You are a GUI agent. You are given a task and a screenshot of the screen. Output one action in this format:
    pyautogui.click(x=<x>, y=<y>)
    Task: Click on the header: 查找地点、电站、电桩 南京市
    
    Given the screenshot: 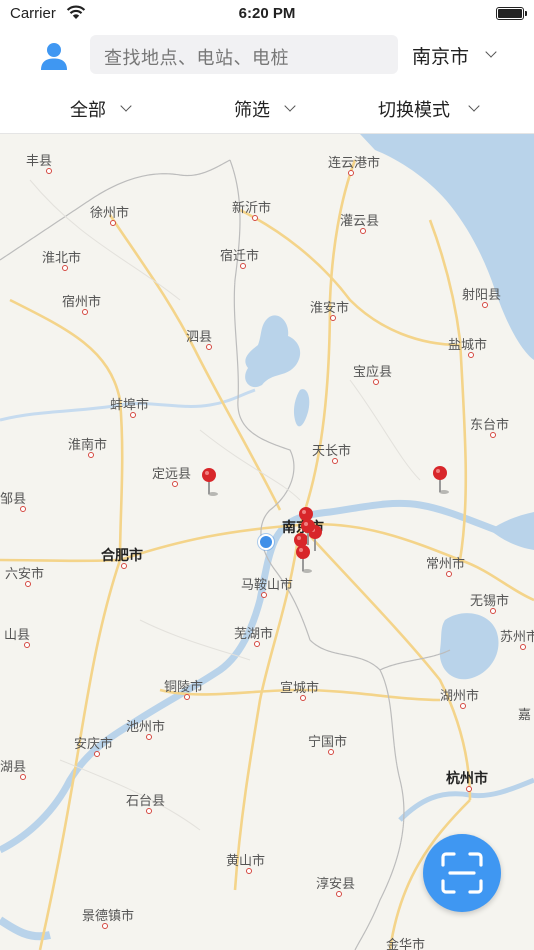 What is the action you would take?
    pyautogui.click(x=267, y=55)
    